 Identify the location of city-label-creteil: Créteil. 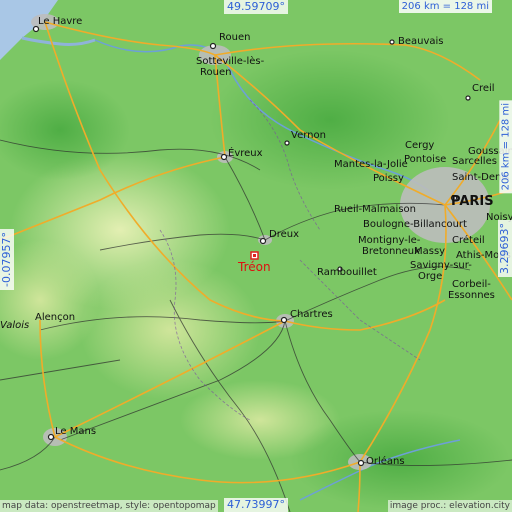
(468, 240).